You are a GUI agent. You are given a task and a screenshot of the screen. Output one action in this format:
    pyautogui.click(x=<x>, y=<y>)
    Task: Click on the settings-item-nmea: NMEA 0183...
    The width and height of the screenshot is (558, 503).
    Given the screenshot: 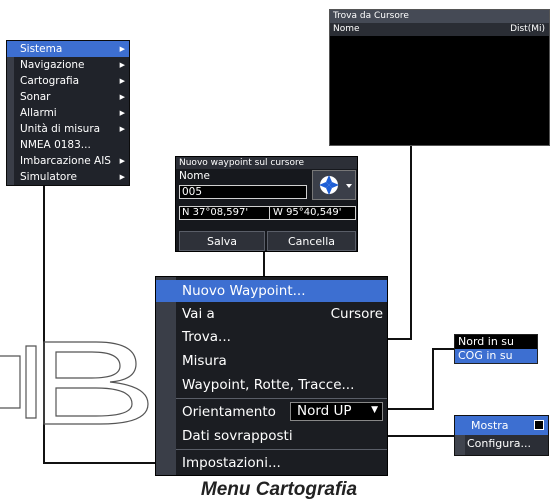 What is the action you would take?
    pyautogui.click(x=68, y=145)
    